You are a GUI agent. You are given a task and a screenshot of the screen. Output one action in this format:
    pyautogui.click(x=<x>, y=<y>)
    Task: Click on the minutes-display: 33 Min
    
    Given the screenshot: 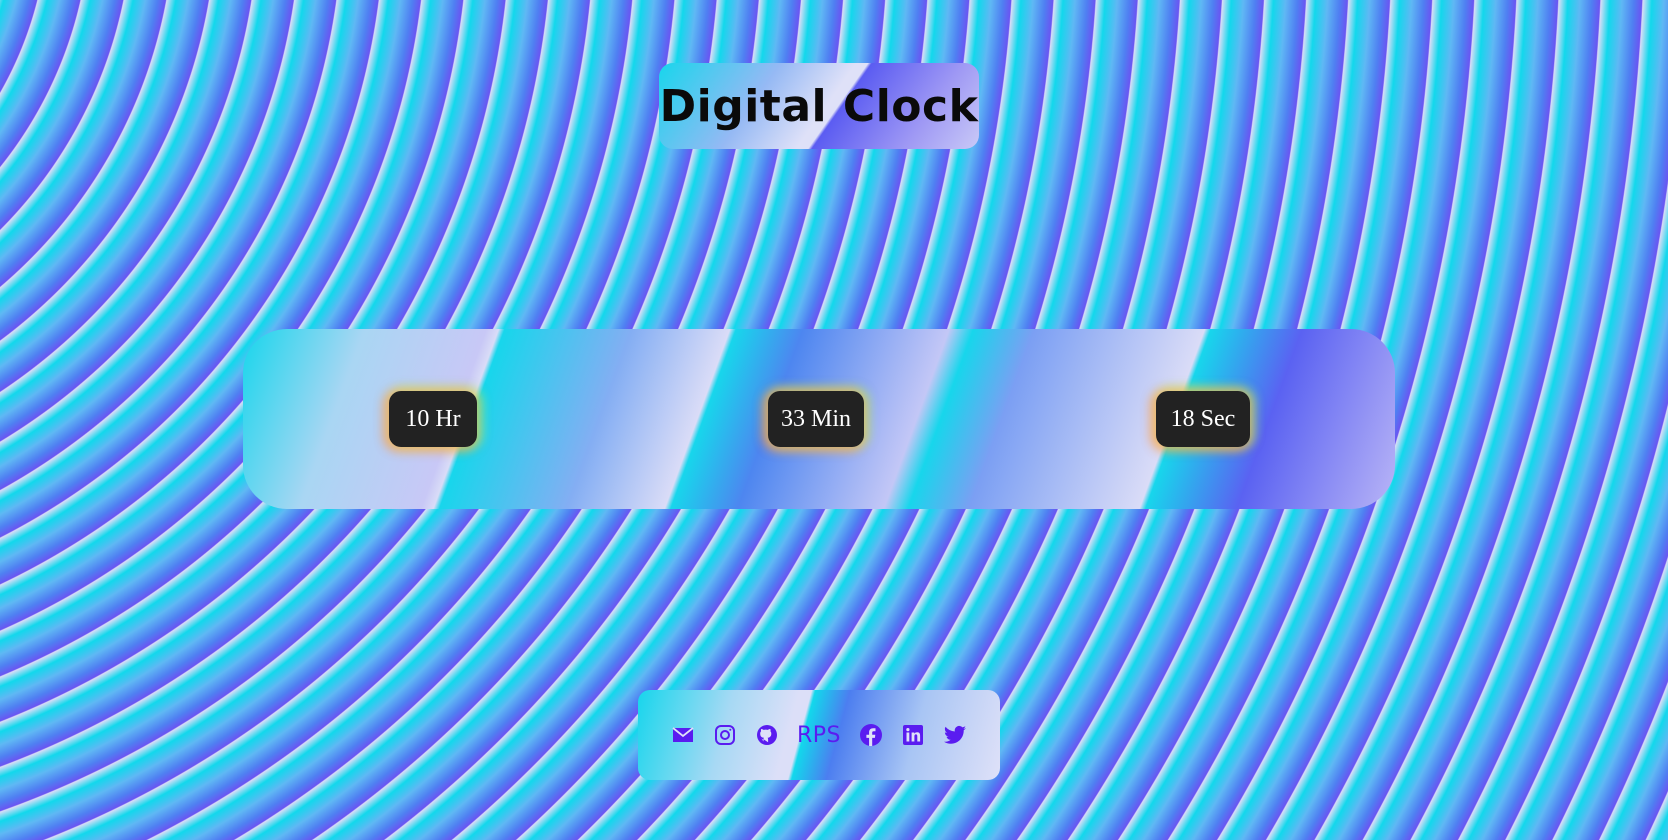 What is the action you would take?
    pyautogui.click(x=816, y=419)
    